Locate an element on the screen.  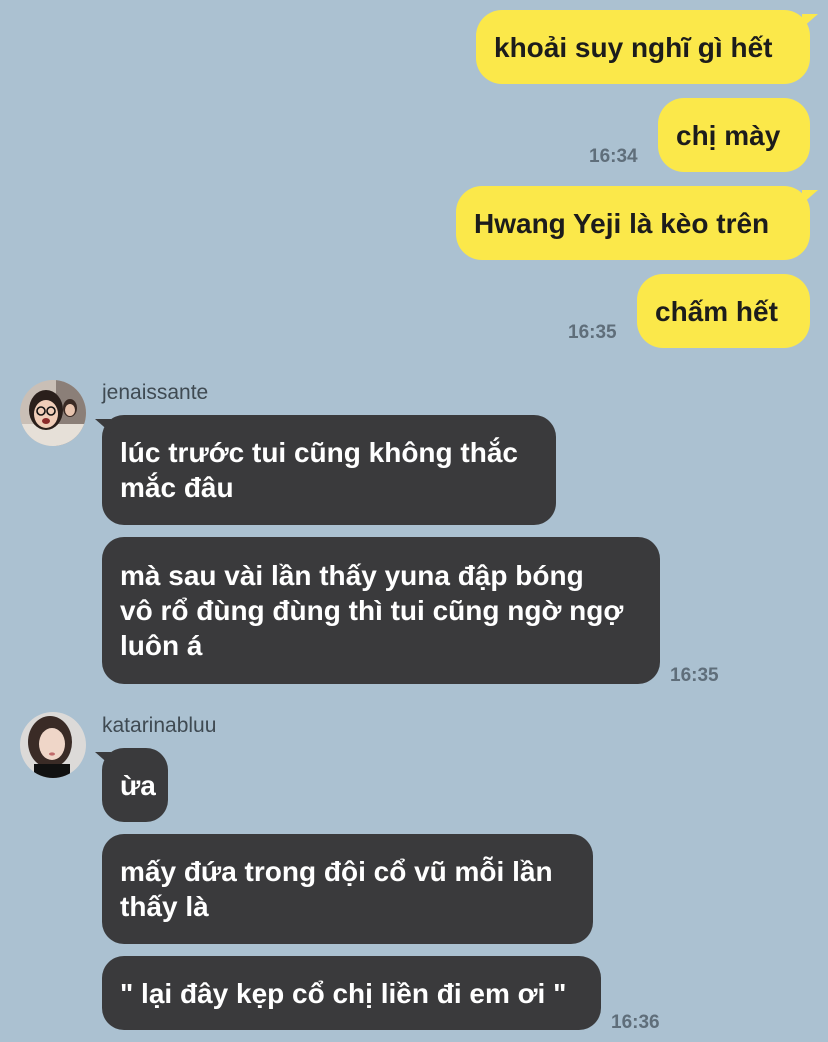
incoming-message: " lại đây kẹp cổ chị liền đi em ơi " is located at coordinates (351, 993).